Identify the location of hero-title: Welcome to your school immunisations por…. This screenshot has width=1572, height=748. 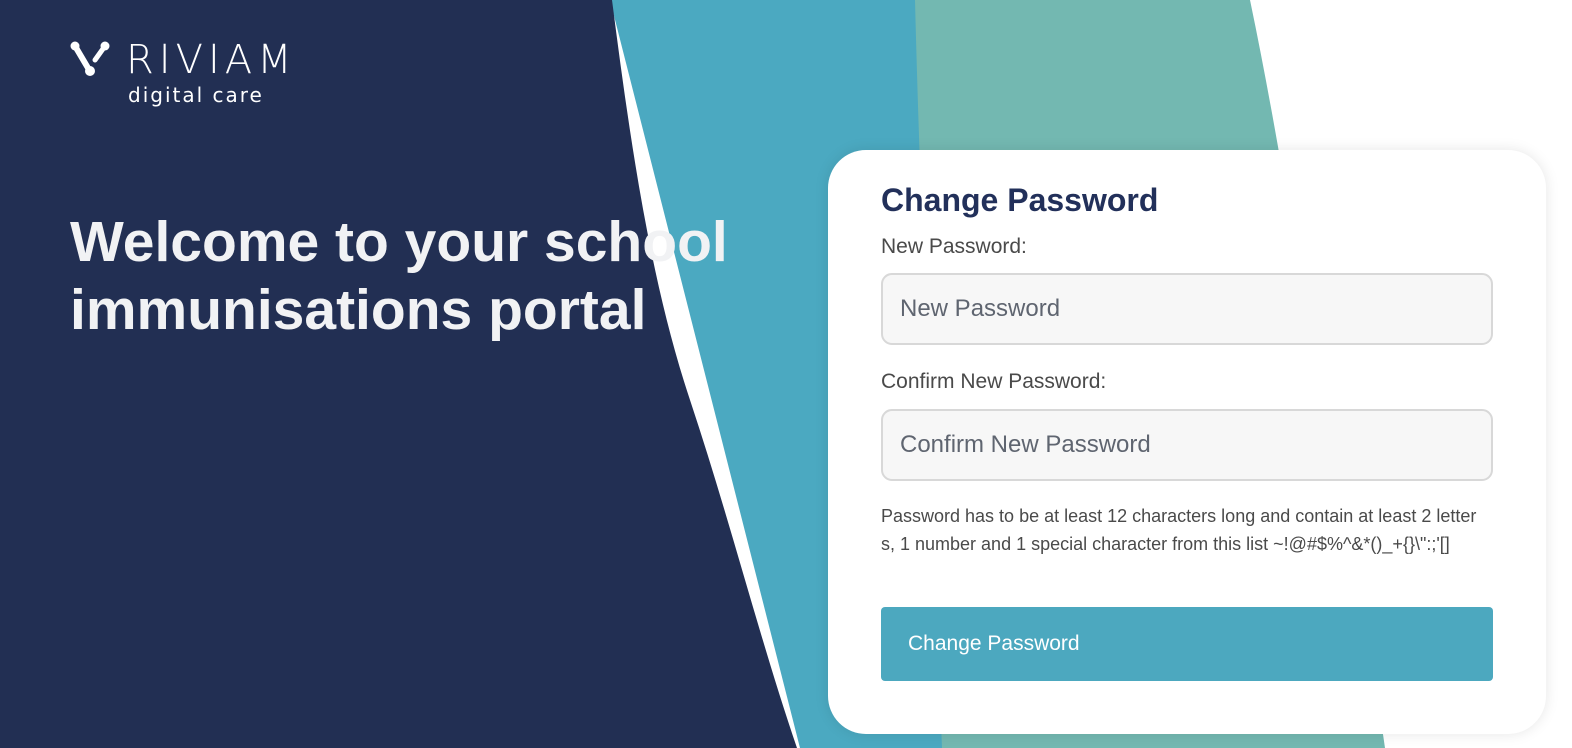
(399, 276).